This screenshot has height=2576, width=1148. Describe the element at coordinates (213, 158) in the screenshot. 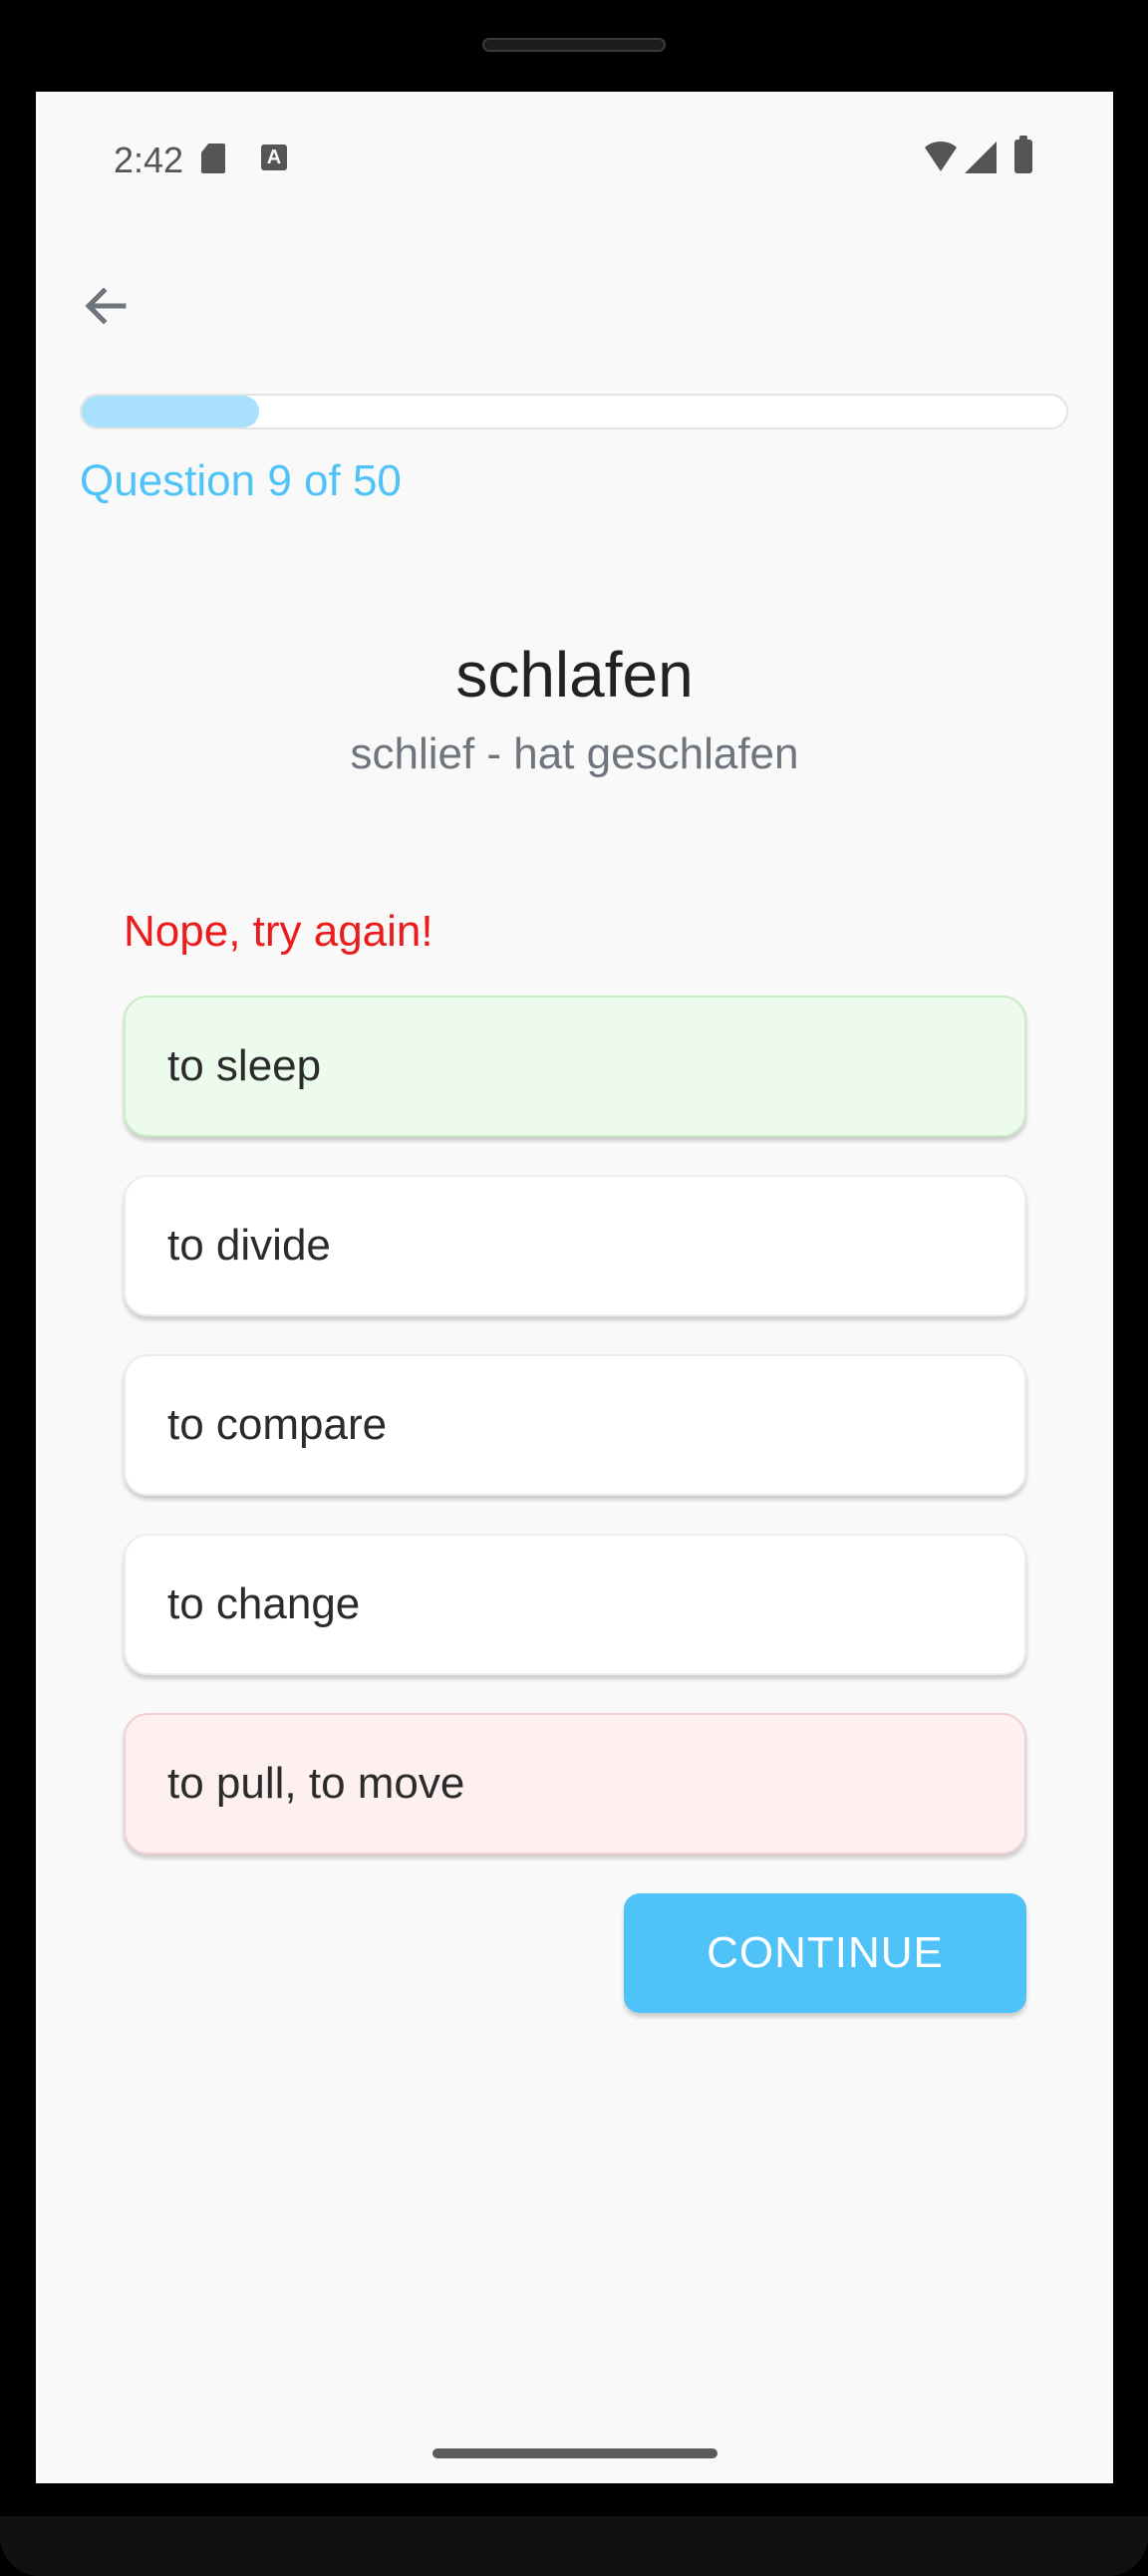

I see `sd-card-icon` at that location.